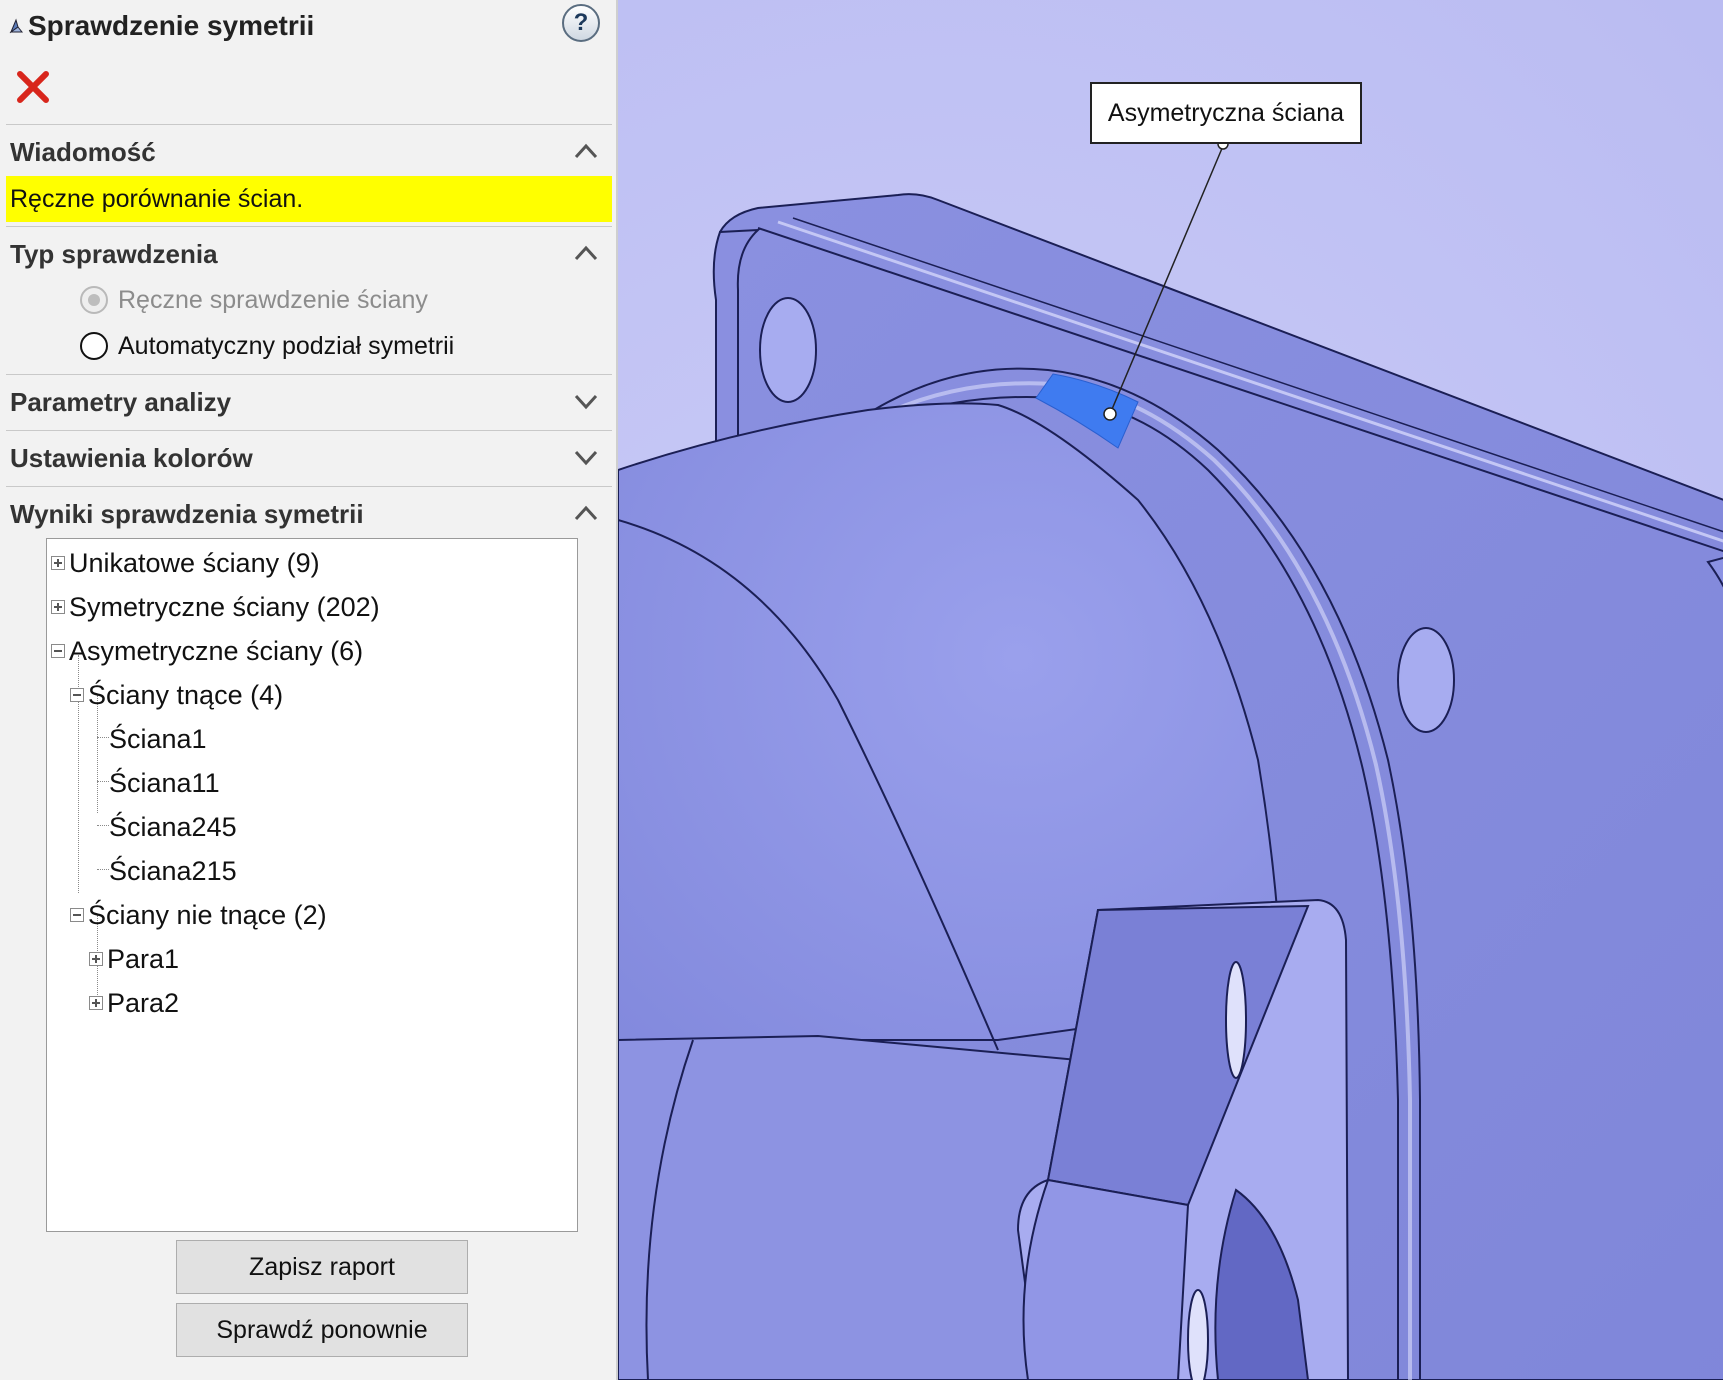  I want to click on tree-node-label: Ściany tnące (4), so click(186, 694).